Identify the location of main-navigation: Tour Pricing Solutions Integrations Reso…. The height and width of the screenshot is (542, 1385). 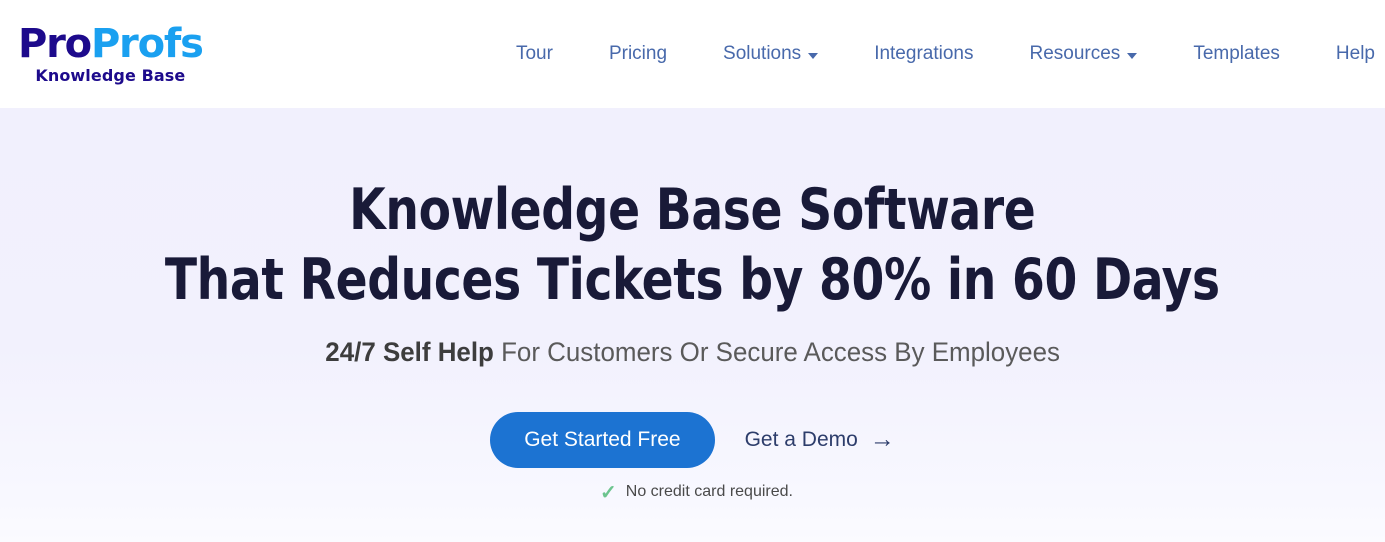
(936, 54).